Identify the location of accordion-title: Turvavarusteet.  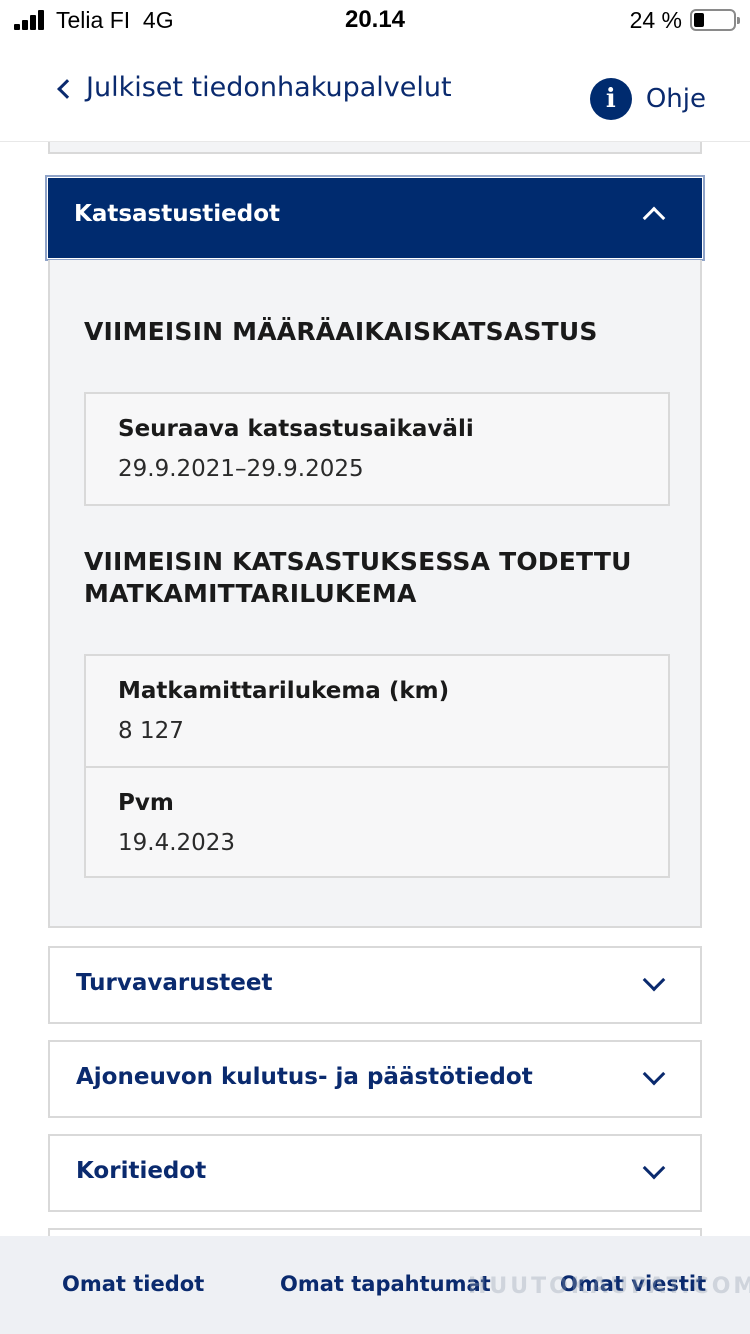
(174, 983).